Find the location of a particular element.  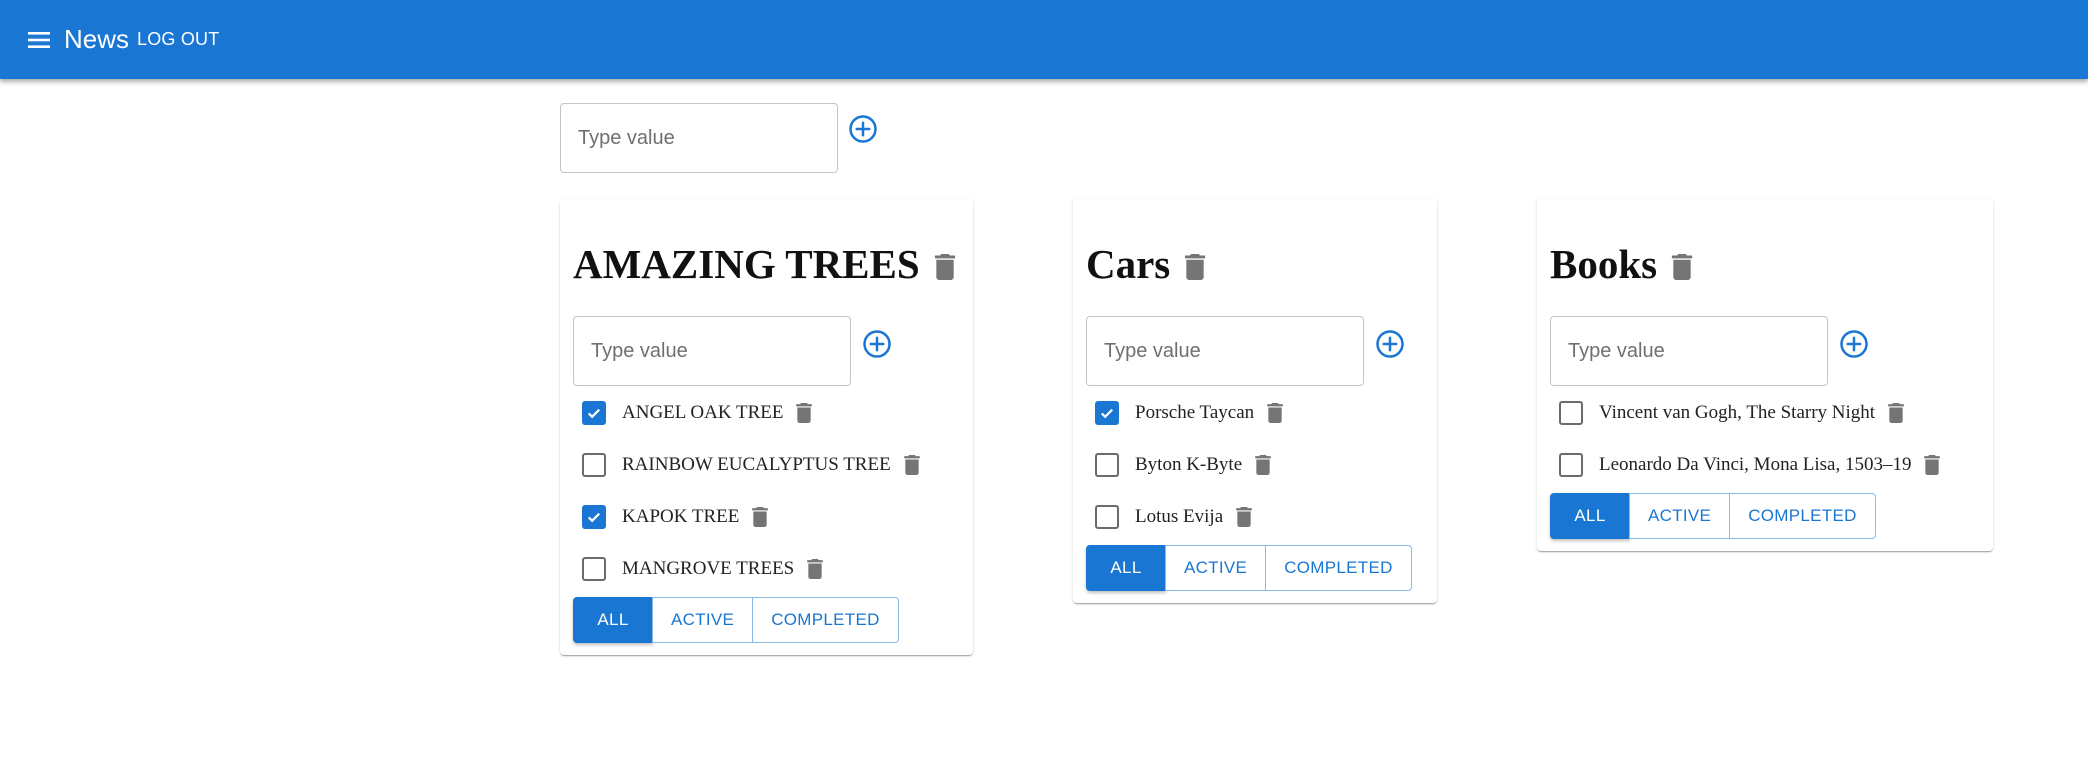

list-title-text: Books is located at coordinates (1604, 264).